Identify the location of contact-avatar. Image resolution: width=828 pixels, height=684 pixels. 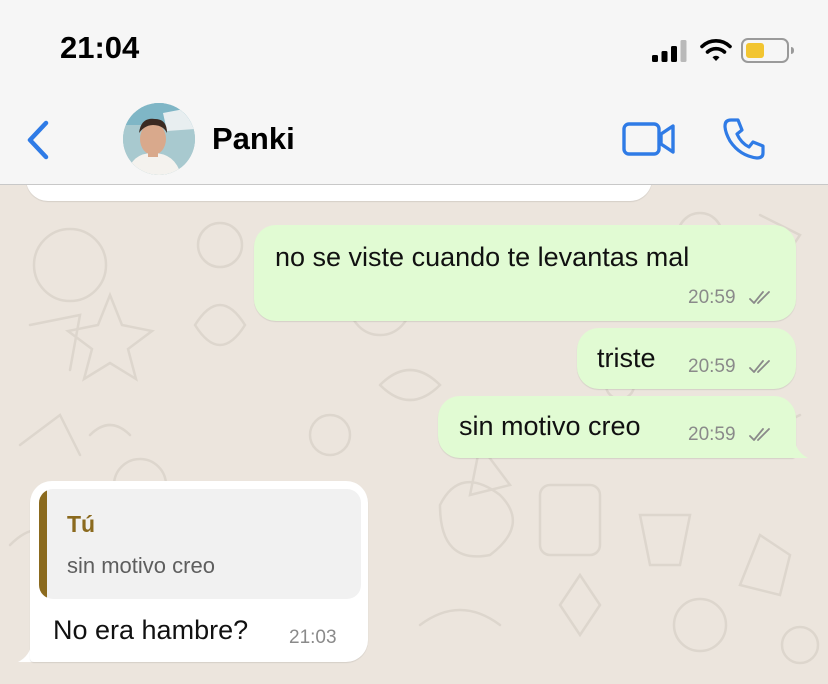
(159, 139).